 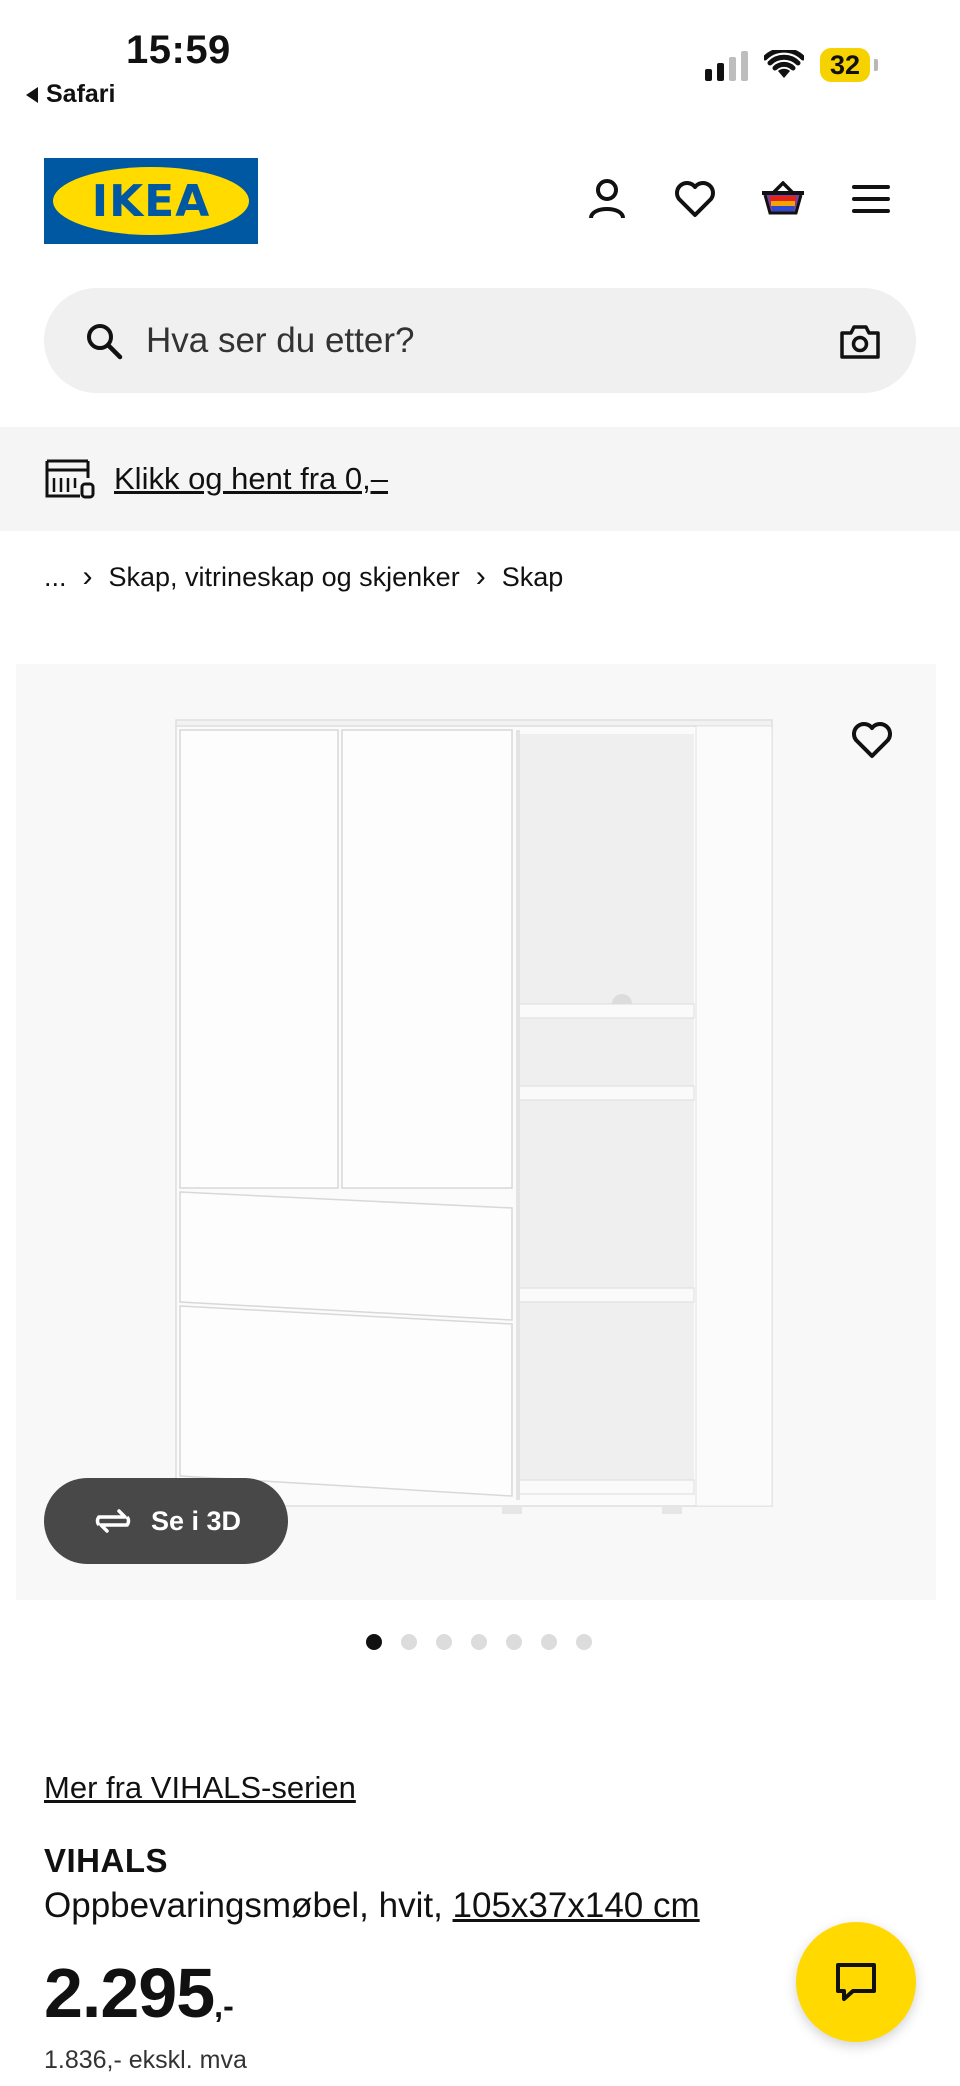 I want to click on header-actions, so click(x=739, y=199).